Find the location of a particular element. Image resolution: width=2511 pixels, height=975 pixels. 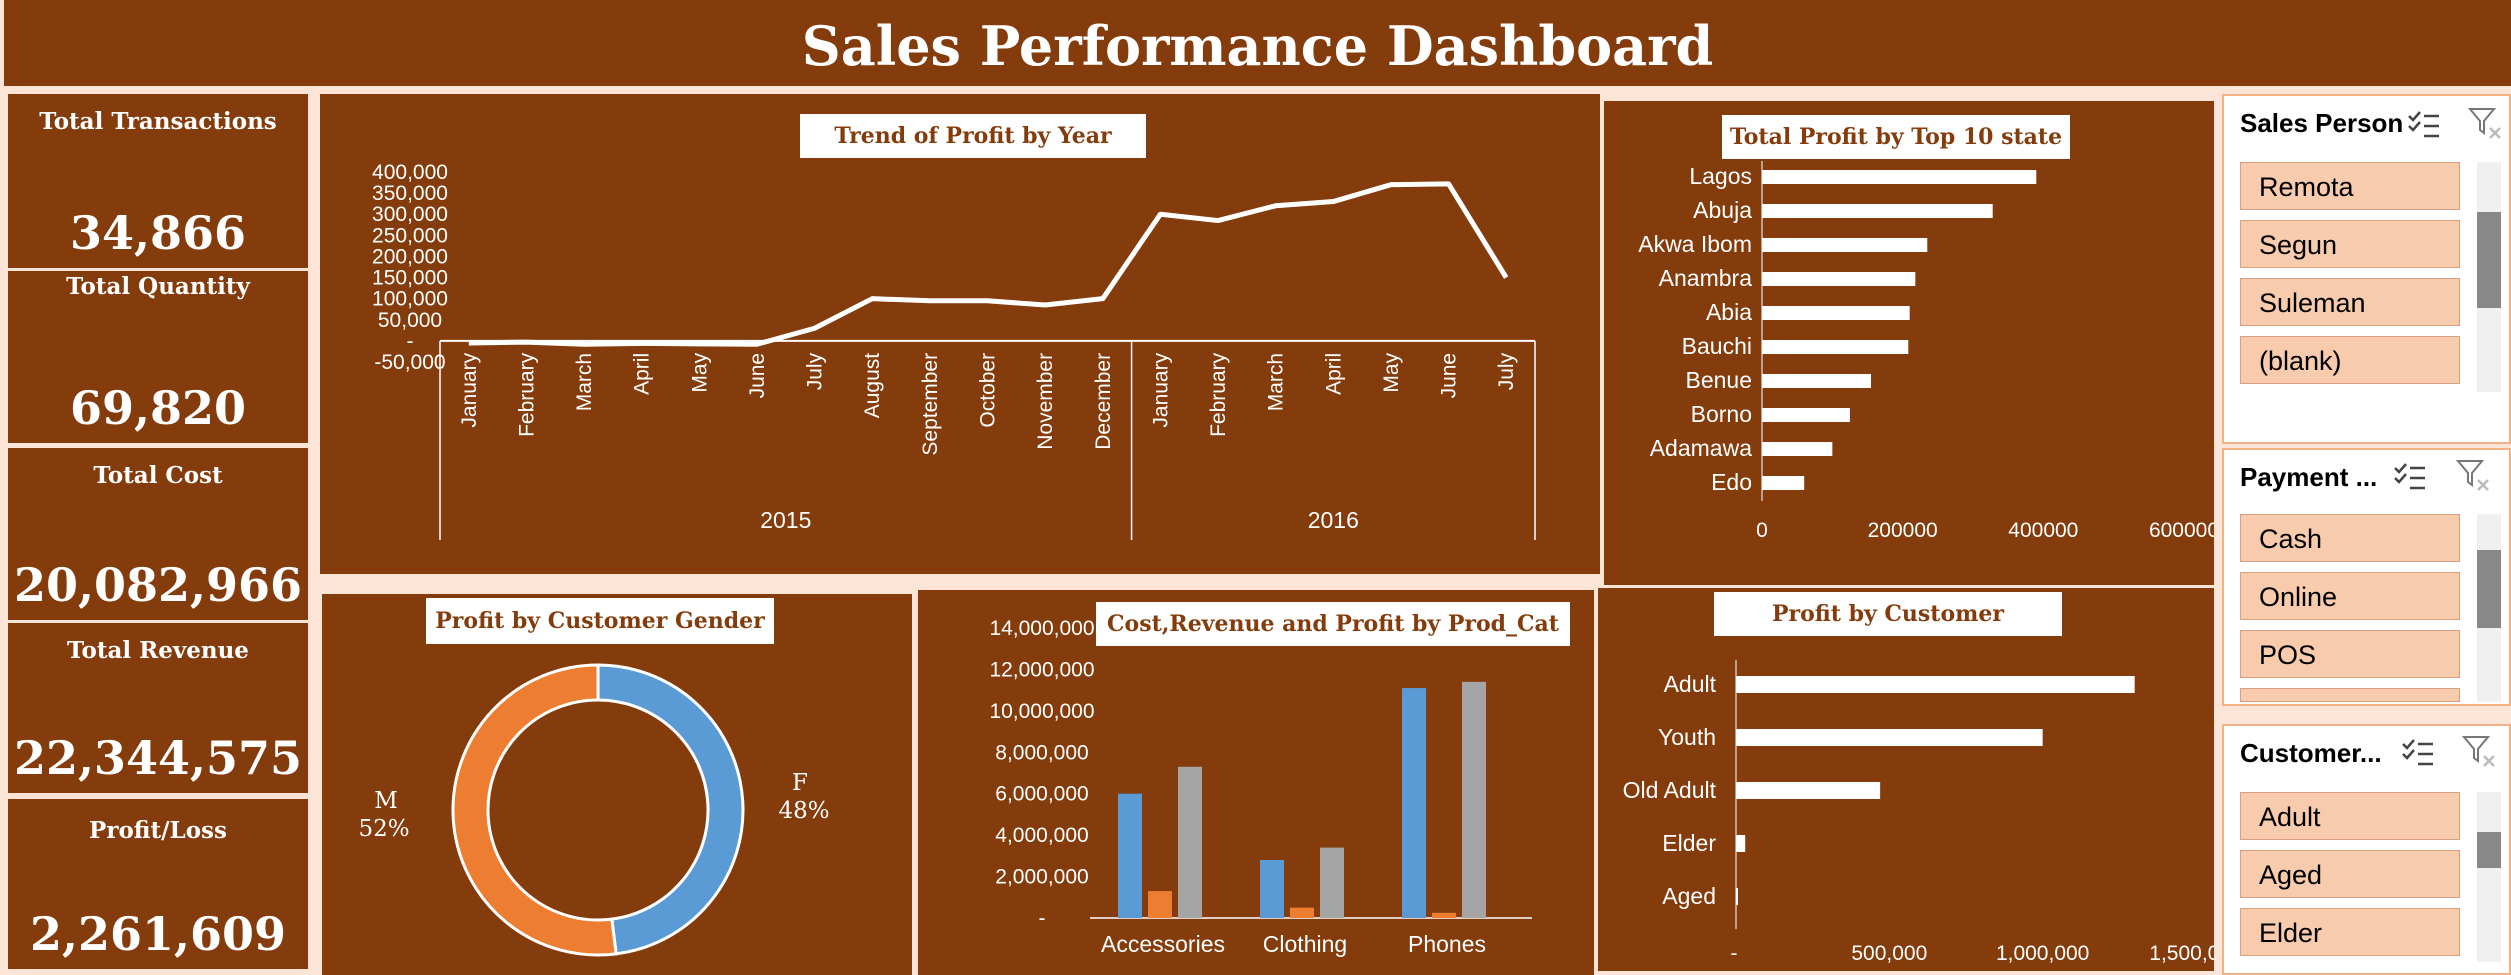

donut-slice is located at coordinates (670, 809).